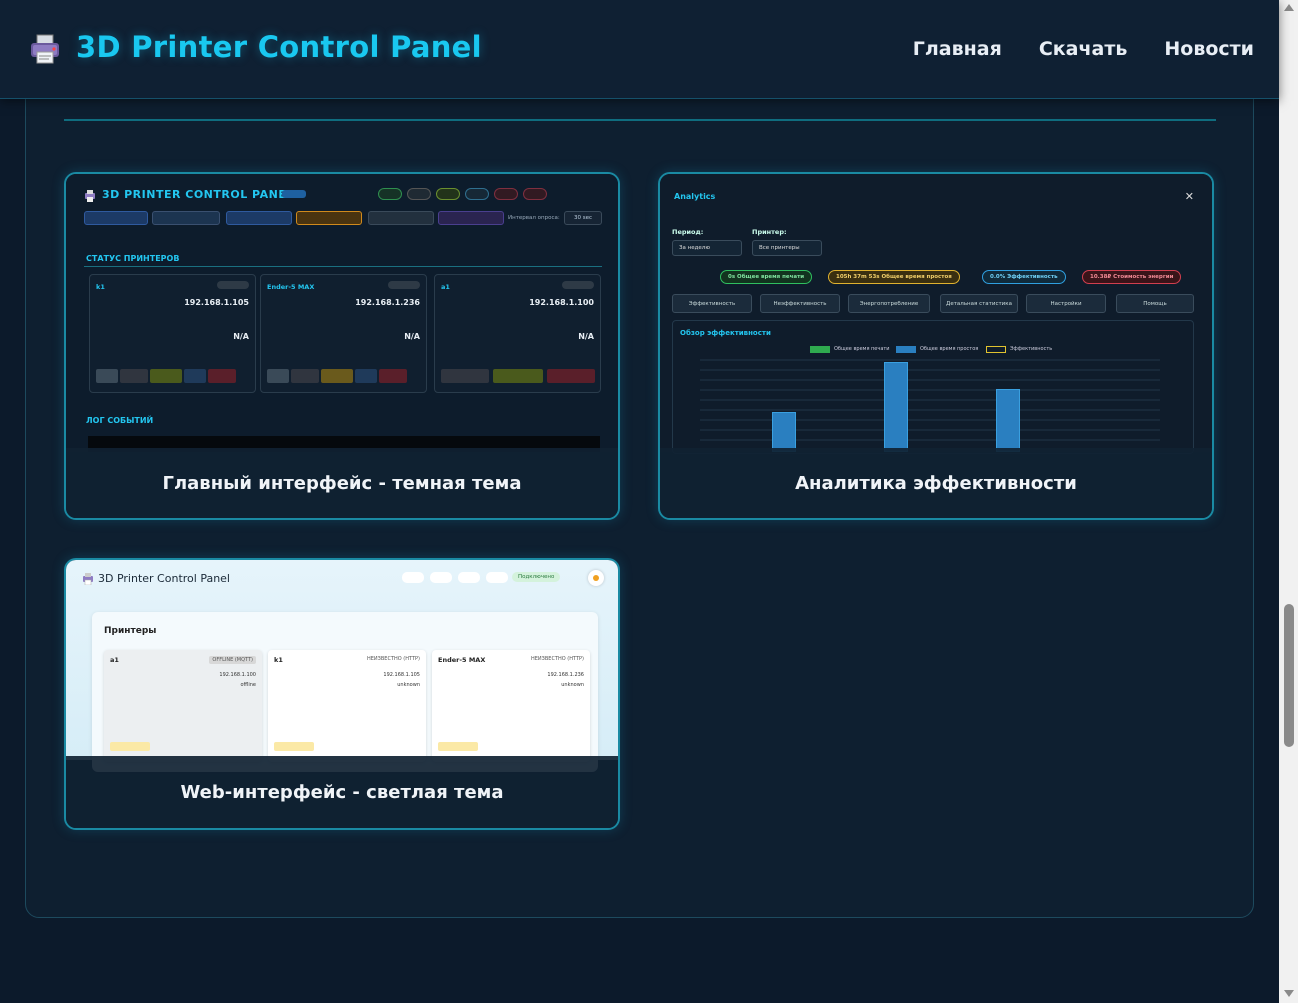 The height and width of the screenshot is (1003, 1298). What do you see at coordinates (133, 258) in the screenshot?
I see `section-status: СТАТУС ПРИНТЕРОВ` at bounding box center [133, 258].